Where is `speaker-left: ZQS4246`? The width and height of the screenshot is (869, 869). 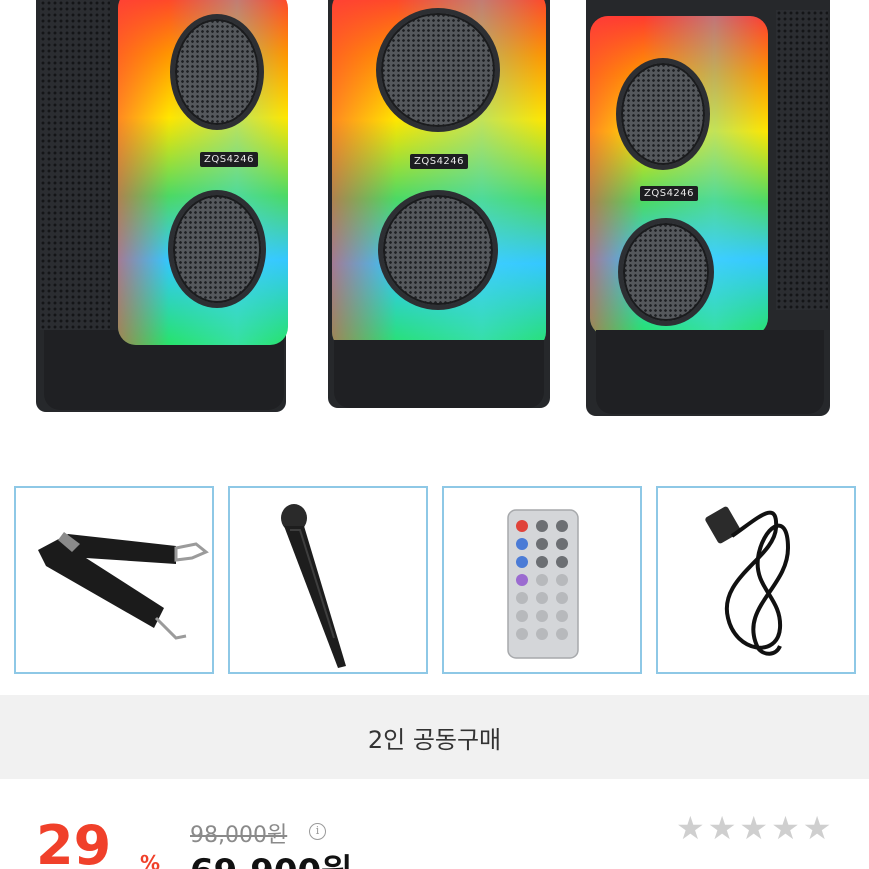
speaker-left: ZQS4246 is located at coordinates (166, 206).